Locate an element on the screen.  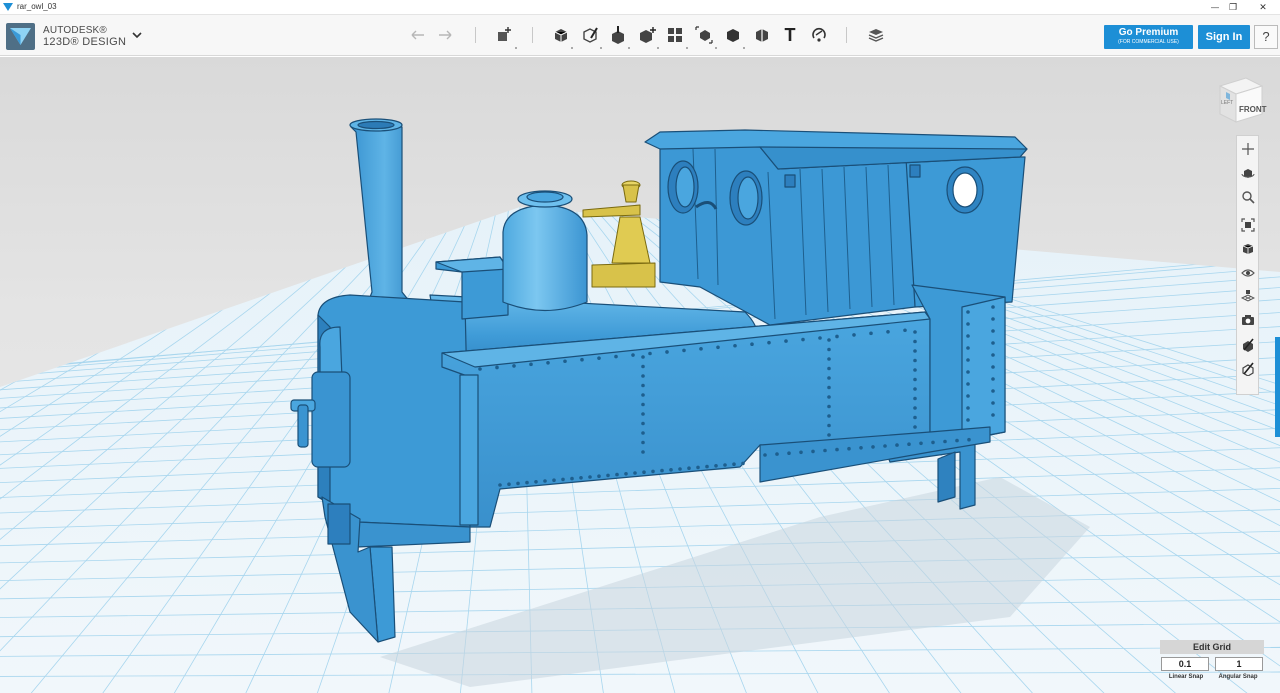
maximize-button: ❐ is located at coordinates (1233, 7).